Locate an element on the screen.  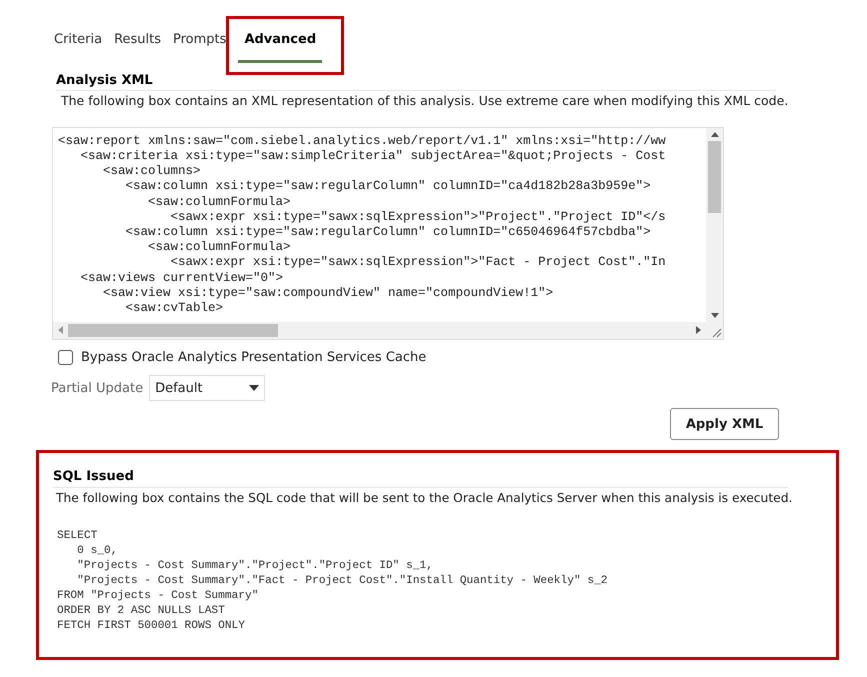
scroll-up-icon is located at coordinates (714, 134).